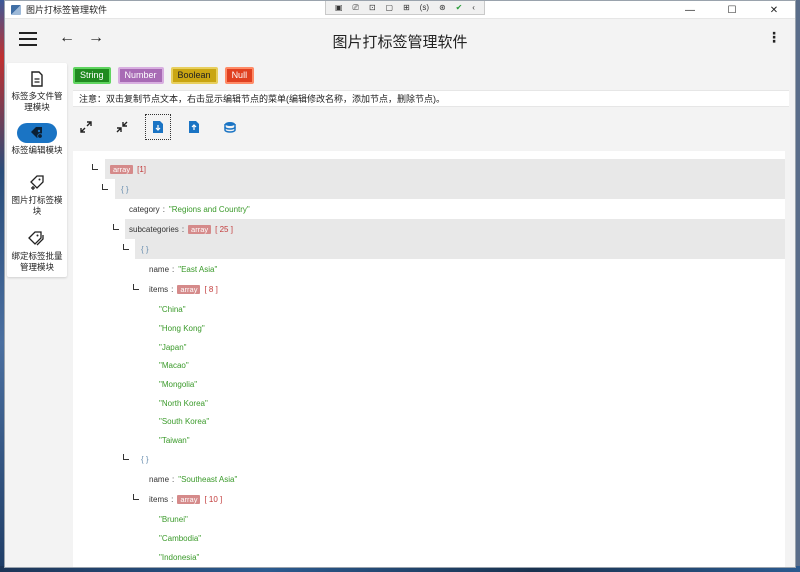  I want to click on tree-node-items: items: array [ 8 ], so click(183, 289).